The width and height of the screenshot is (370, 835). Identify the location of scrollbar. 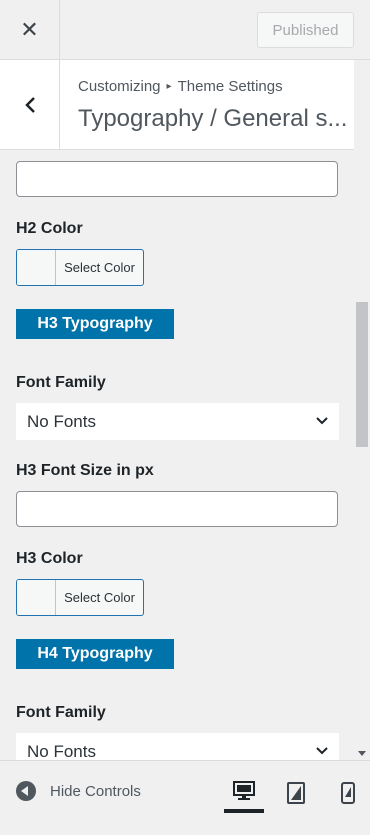
(362, 455).